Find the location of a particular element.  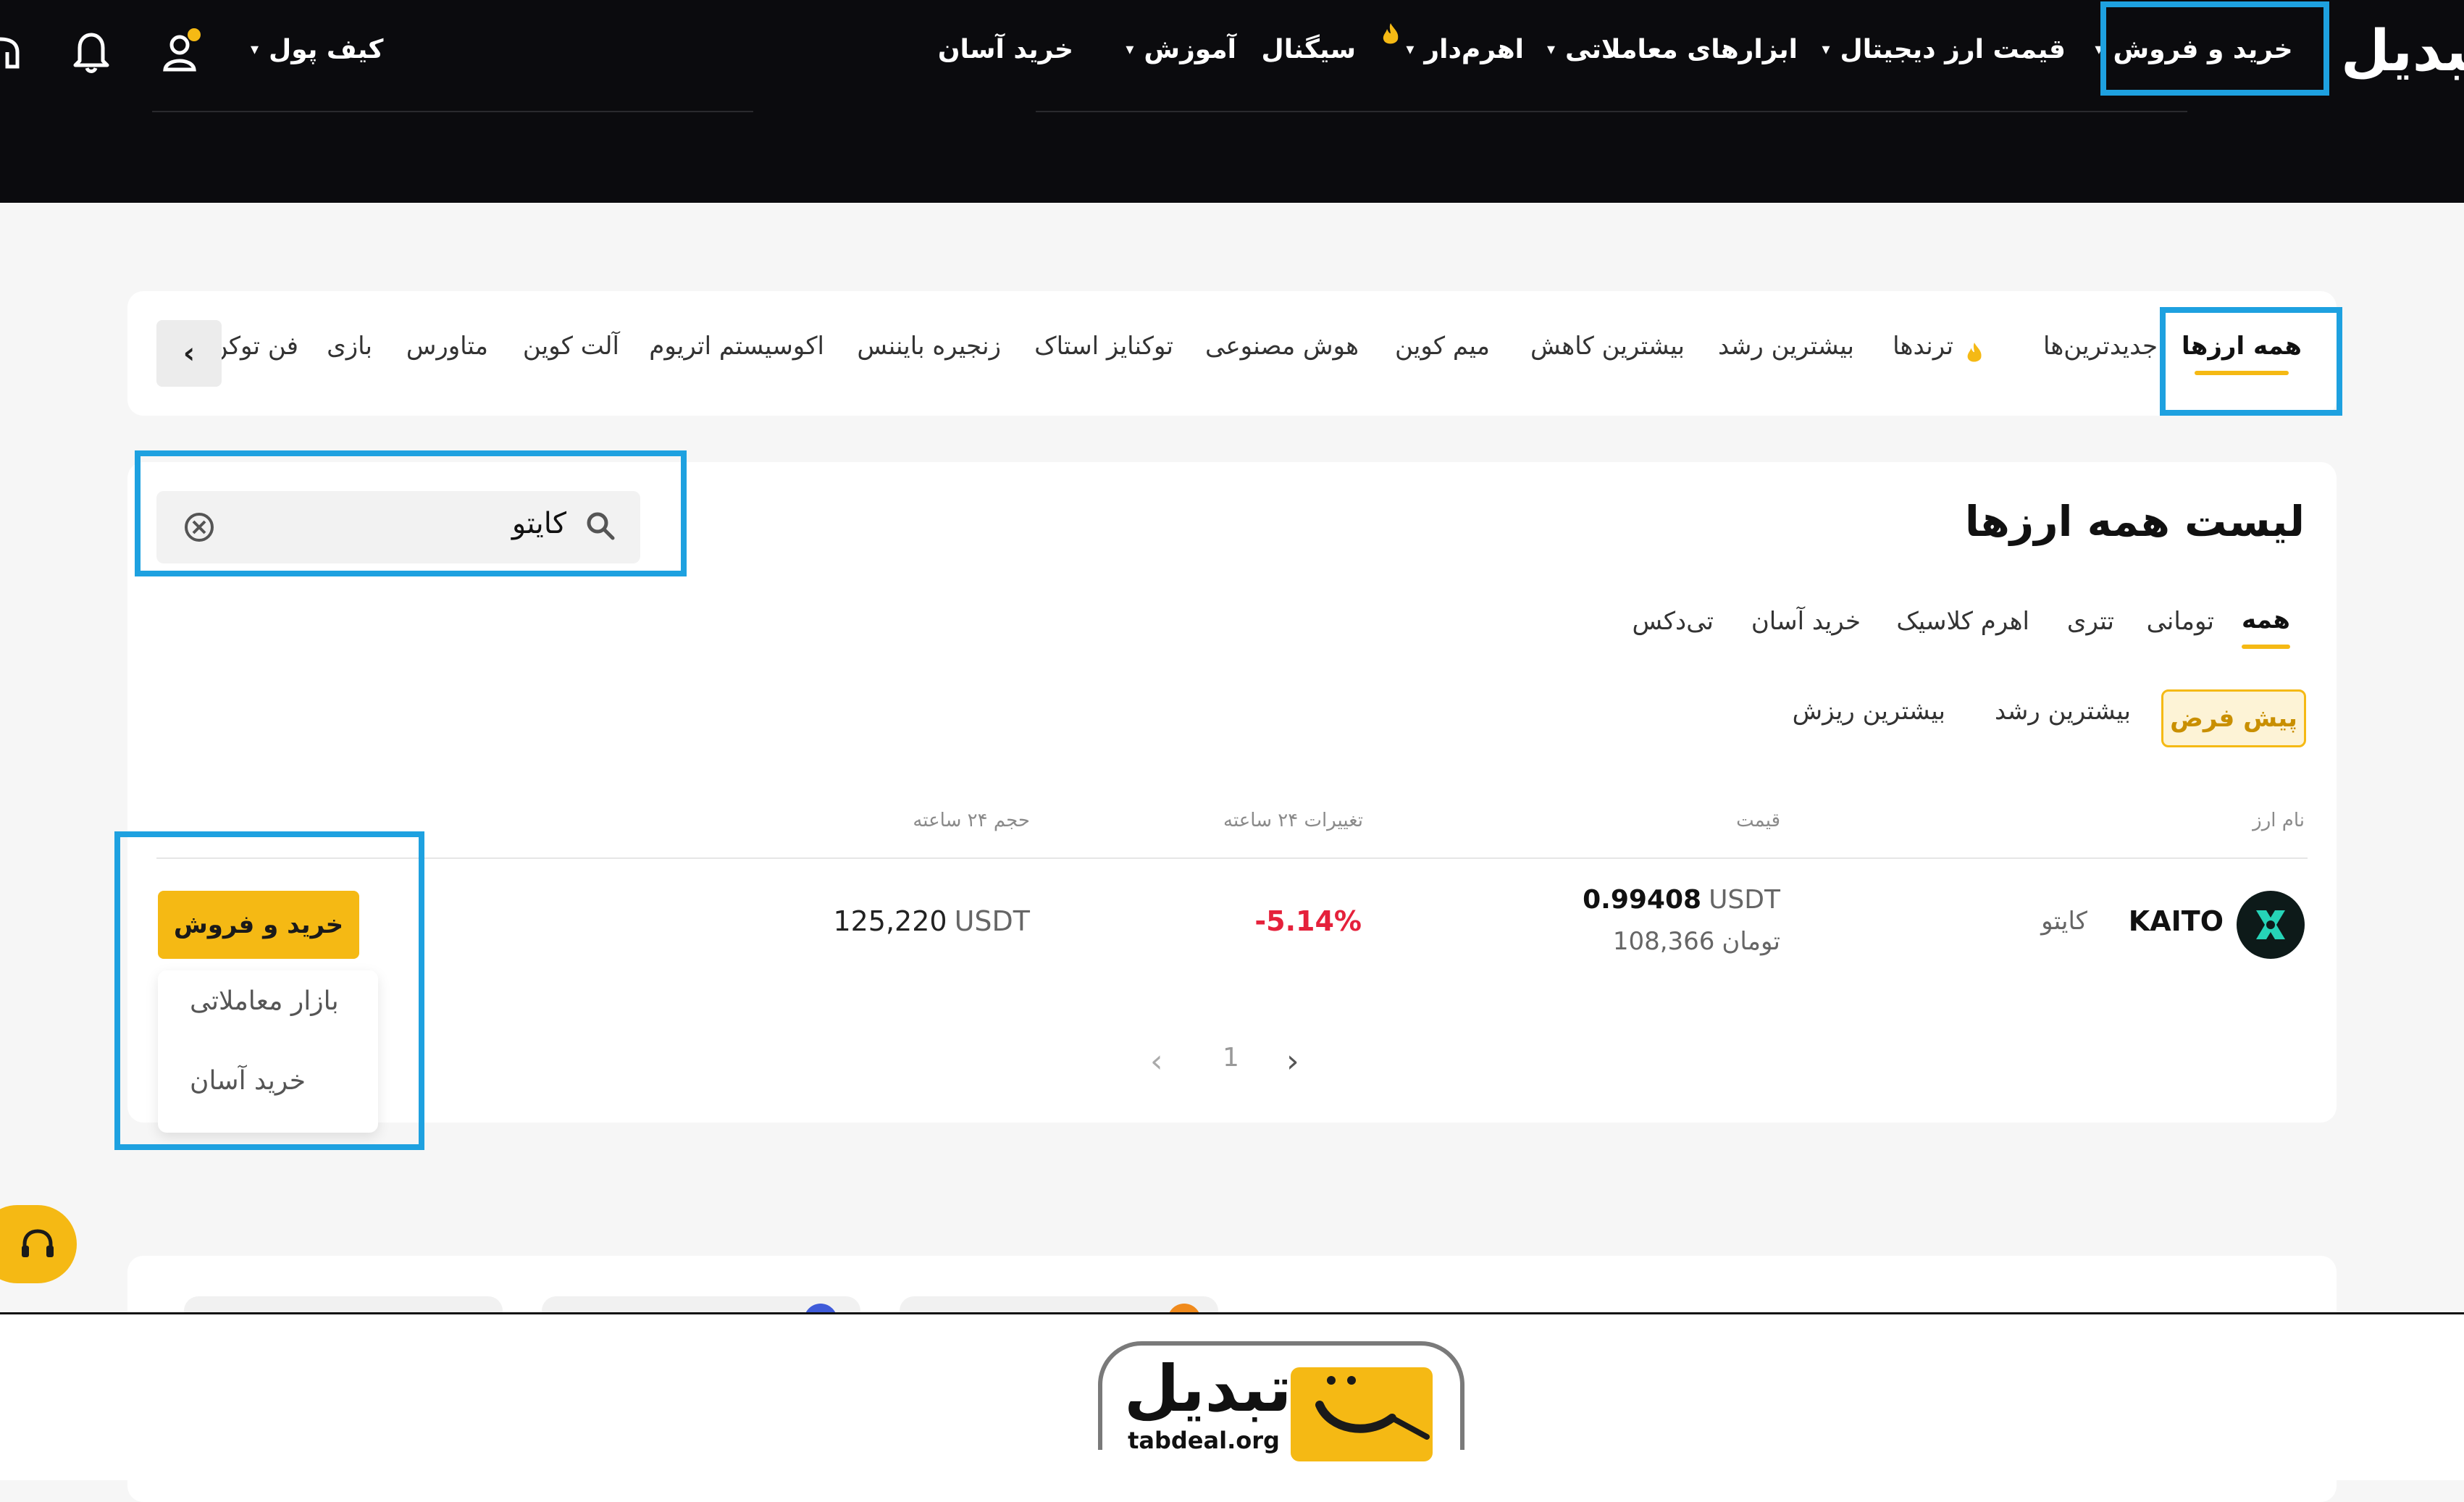

tab-easy-buy: خرید آسان is located at coordinates (1806, 621).